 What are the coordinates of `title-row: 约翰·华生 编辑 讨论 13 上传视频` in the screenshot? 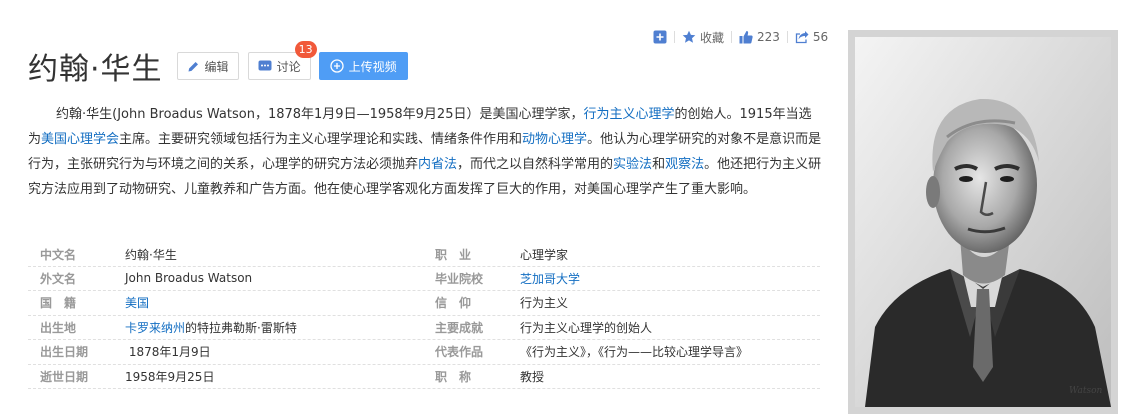 It's located at (218, 64).